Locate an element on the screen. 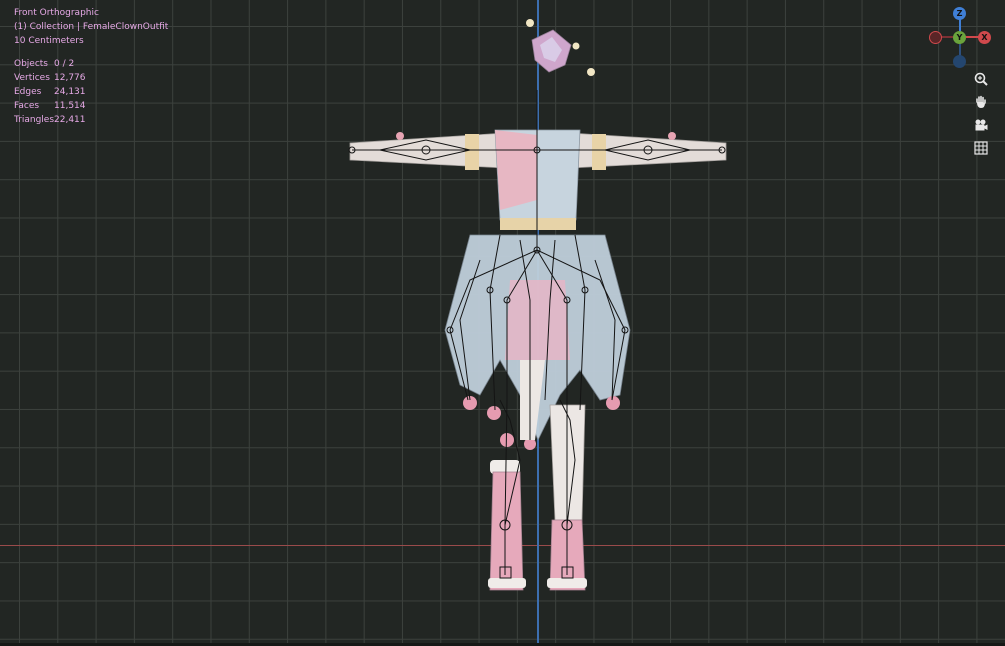  navigation-gizmo: Z X Y is located at coordinates (961, 37).